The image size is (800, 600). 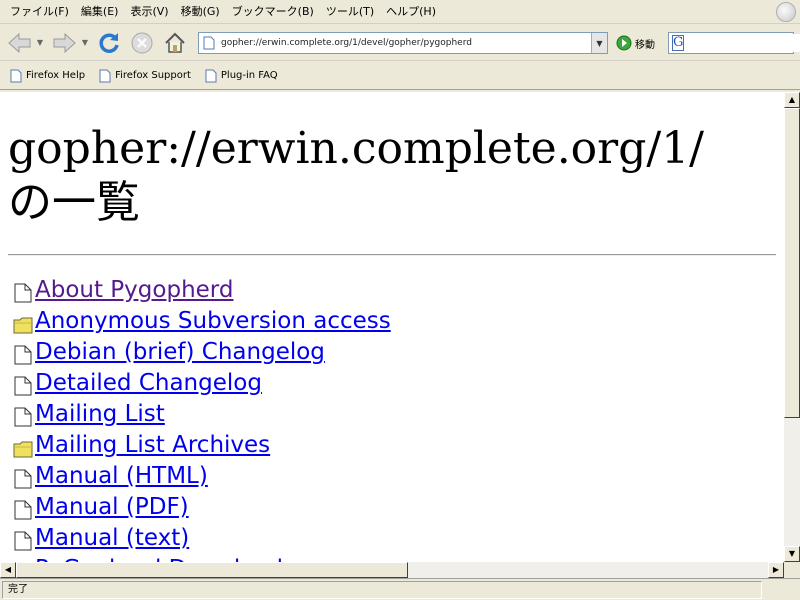 I want to click on scrollbar-corner, so click(x=792, y=570).